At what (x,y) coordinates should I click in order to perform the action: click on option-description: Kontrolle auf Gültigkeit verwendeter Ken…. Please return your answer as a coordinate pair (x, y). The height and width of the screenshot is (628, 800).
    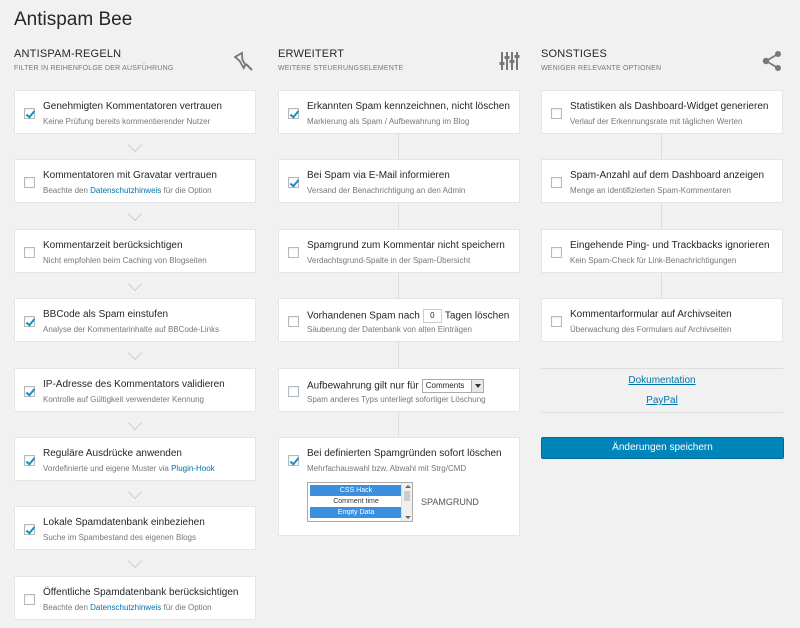
    Looking at the image, I should click on (123, 399).